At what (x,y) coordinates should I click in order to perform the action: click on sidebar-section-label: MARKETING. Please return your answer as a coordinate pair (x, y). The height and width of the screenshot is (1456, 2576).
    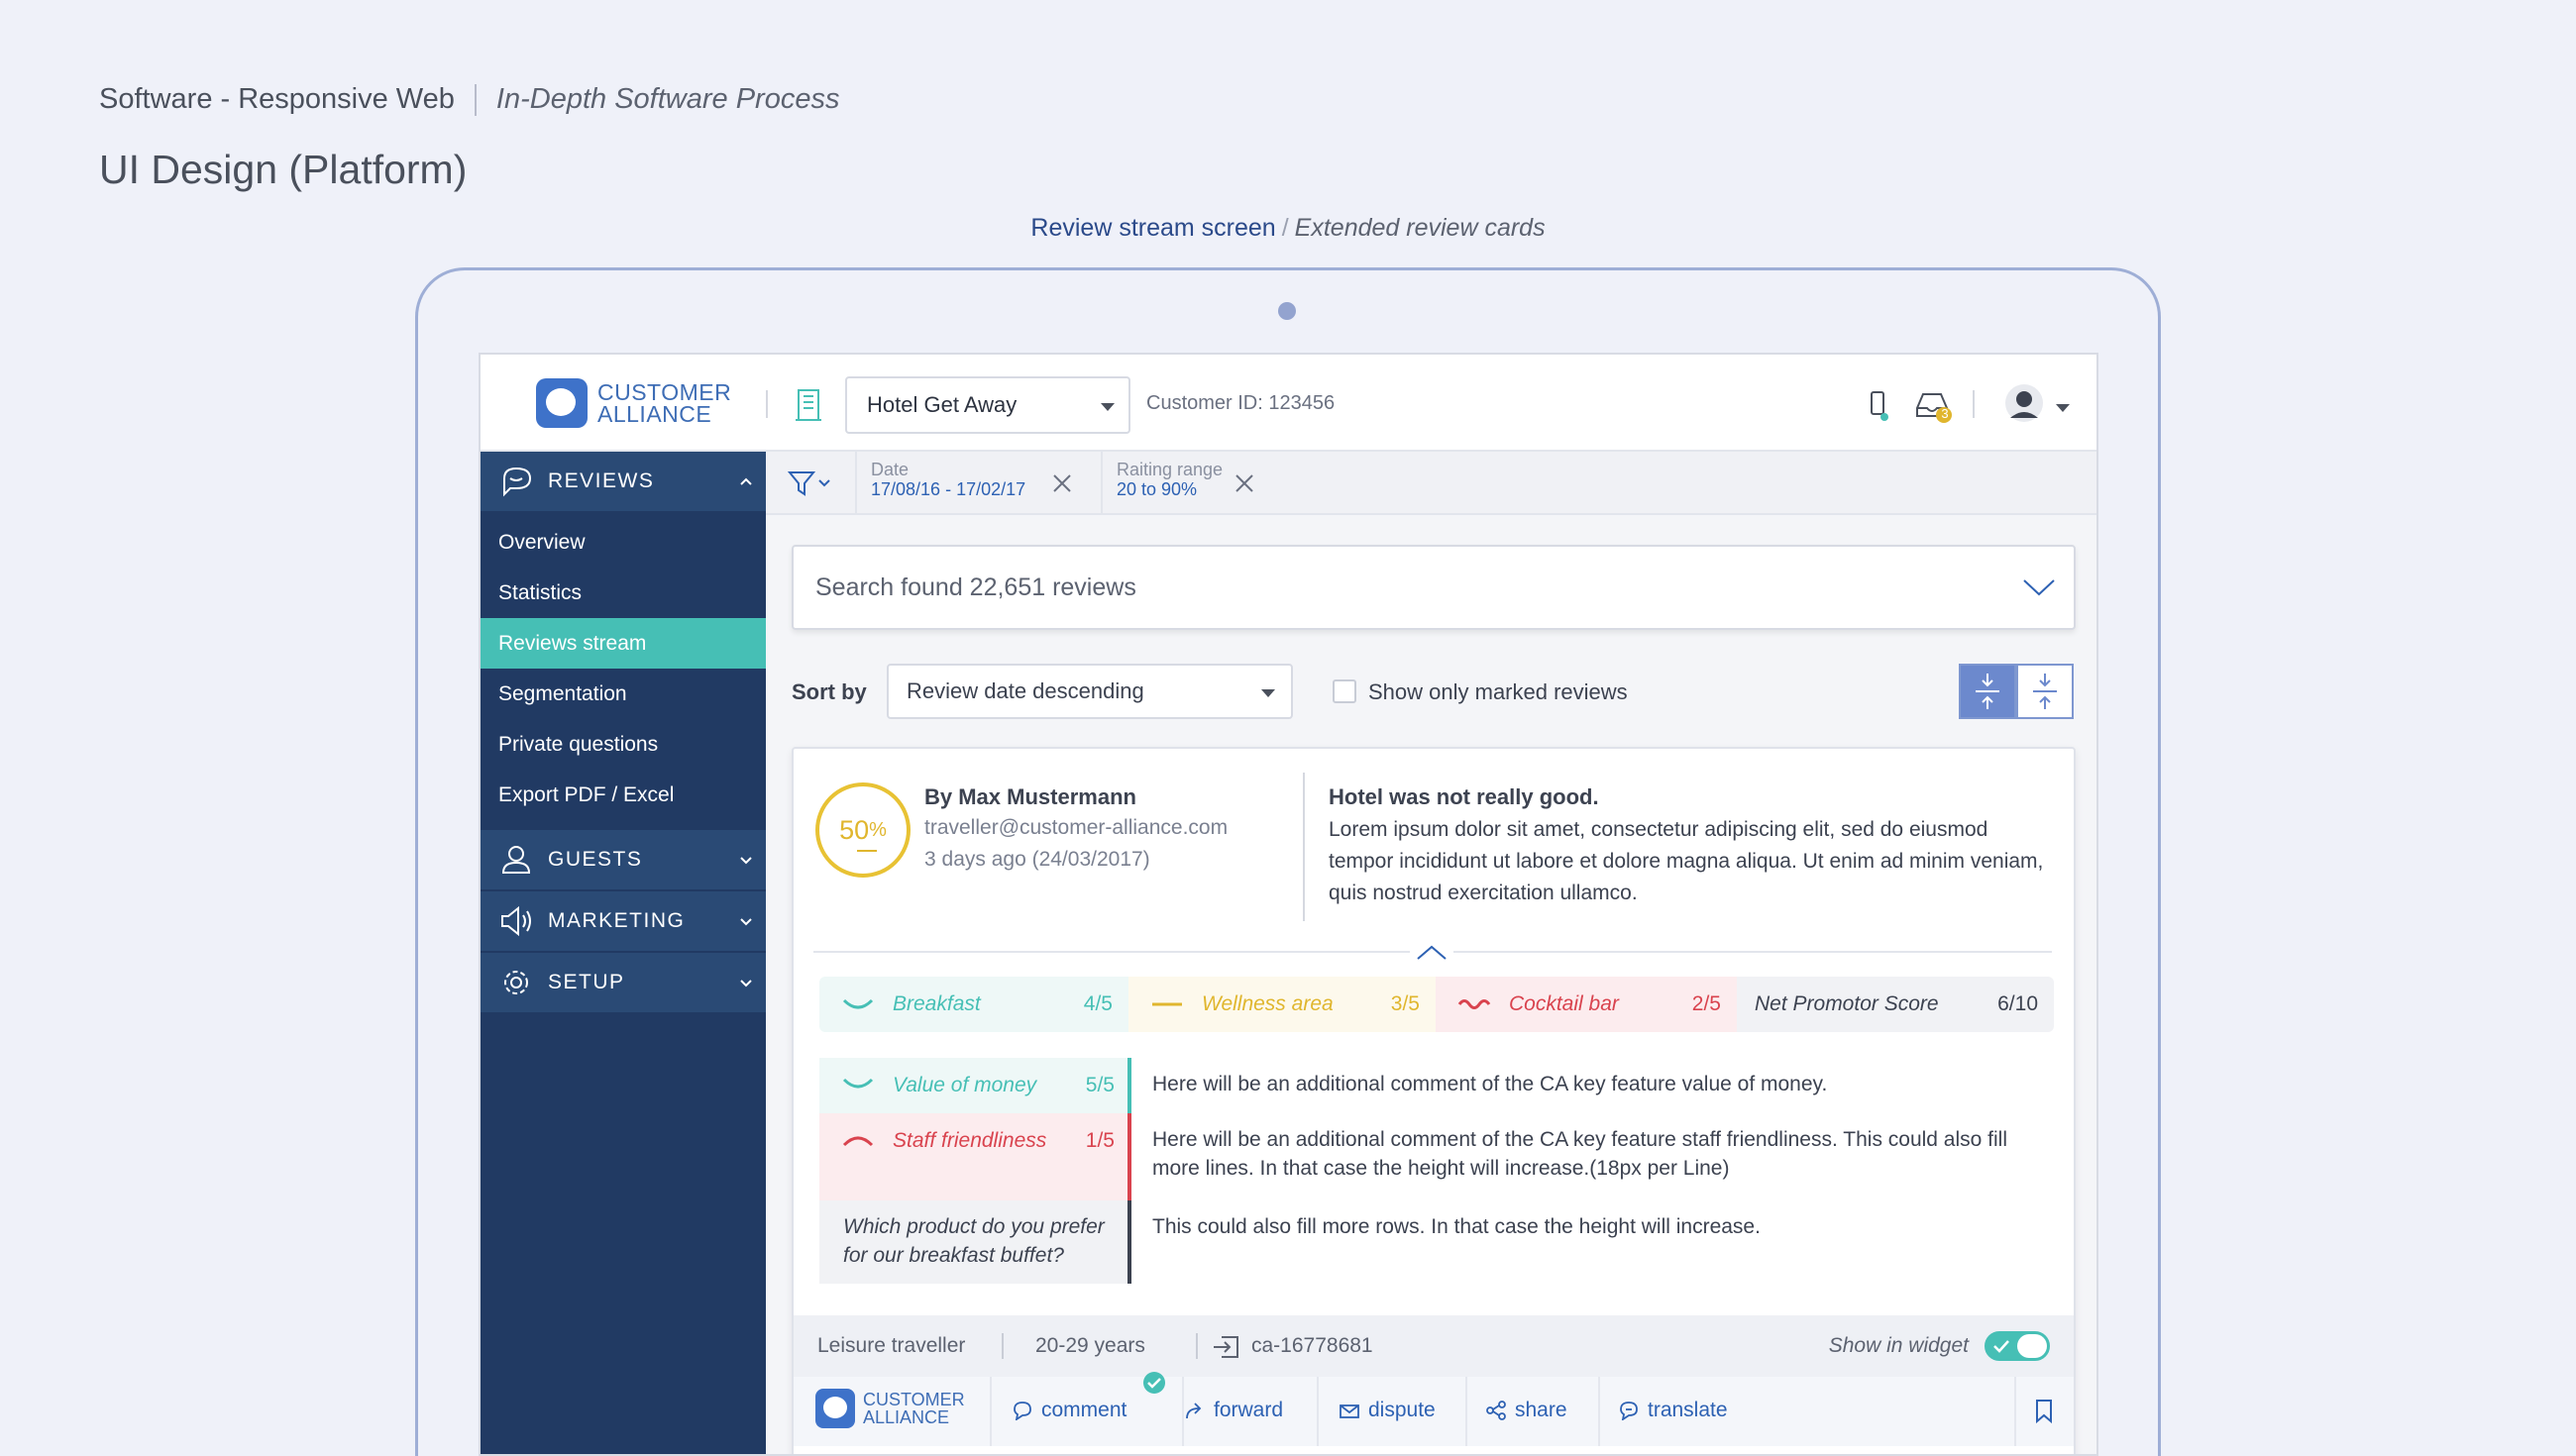
    Looking at the image, I should click on (617, 920).